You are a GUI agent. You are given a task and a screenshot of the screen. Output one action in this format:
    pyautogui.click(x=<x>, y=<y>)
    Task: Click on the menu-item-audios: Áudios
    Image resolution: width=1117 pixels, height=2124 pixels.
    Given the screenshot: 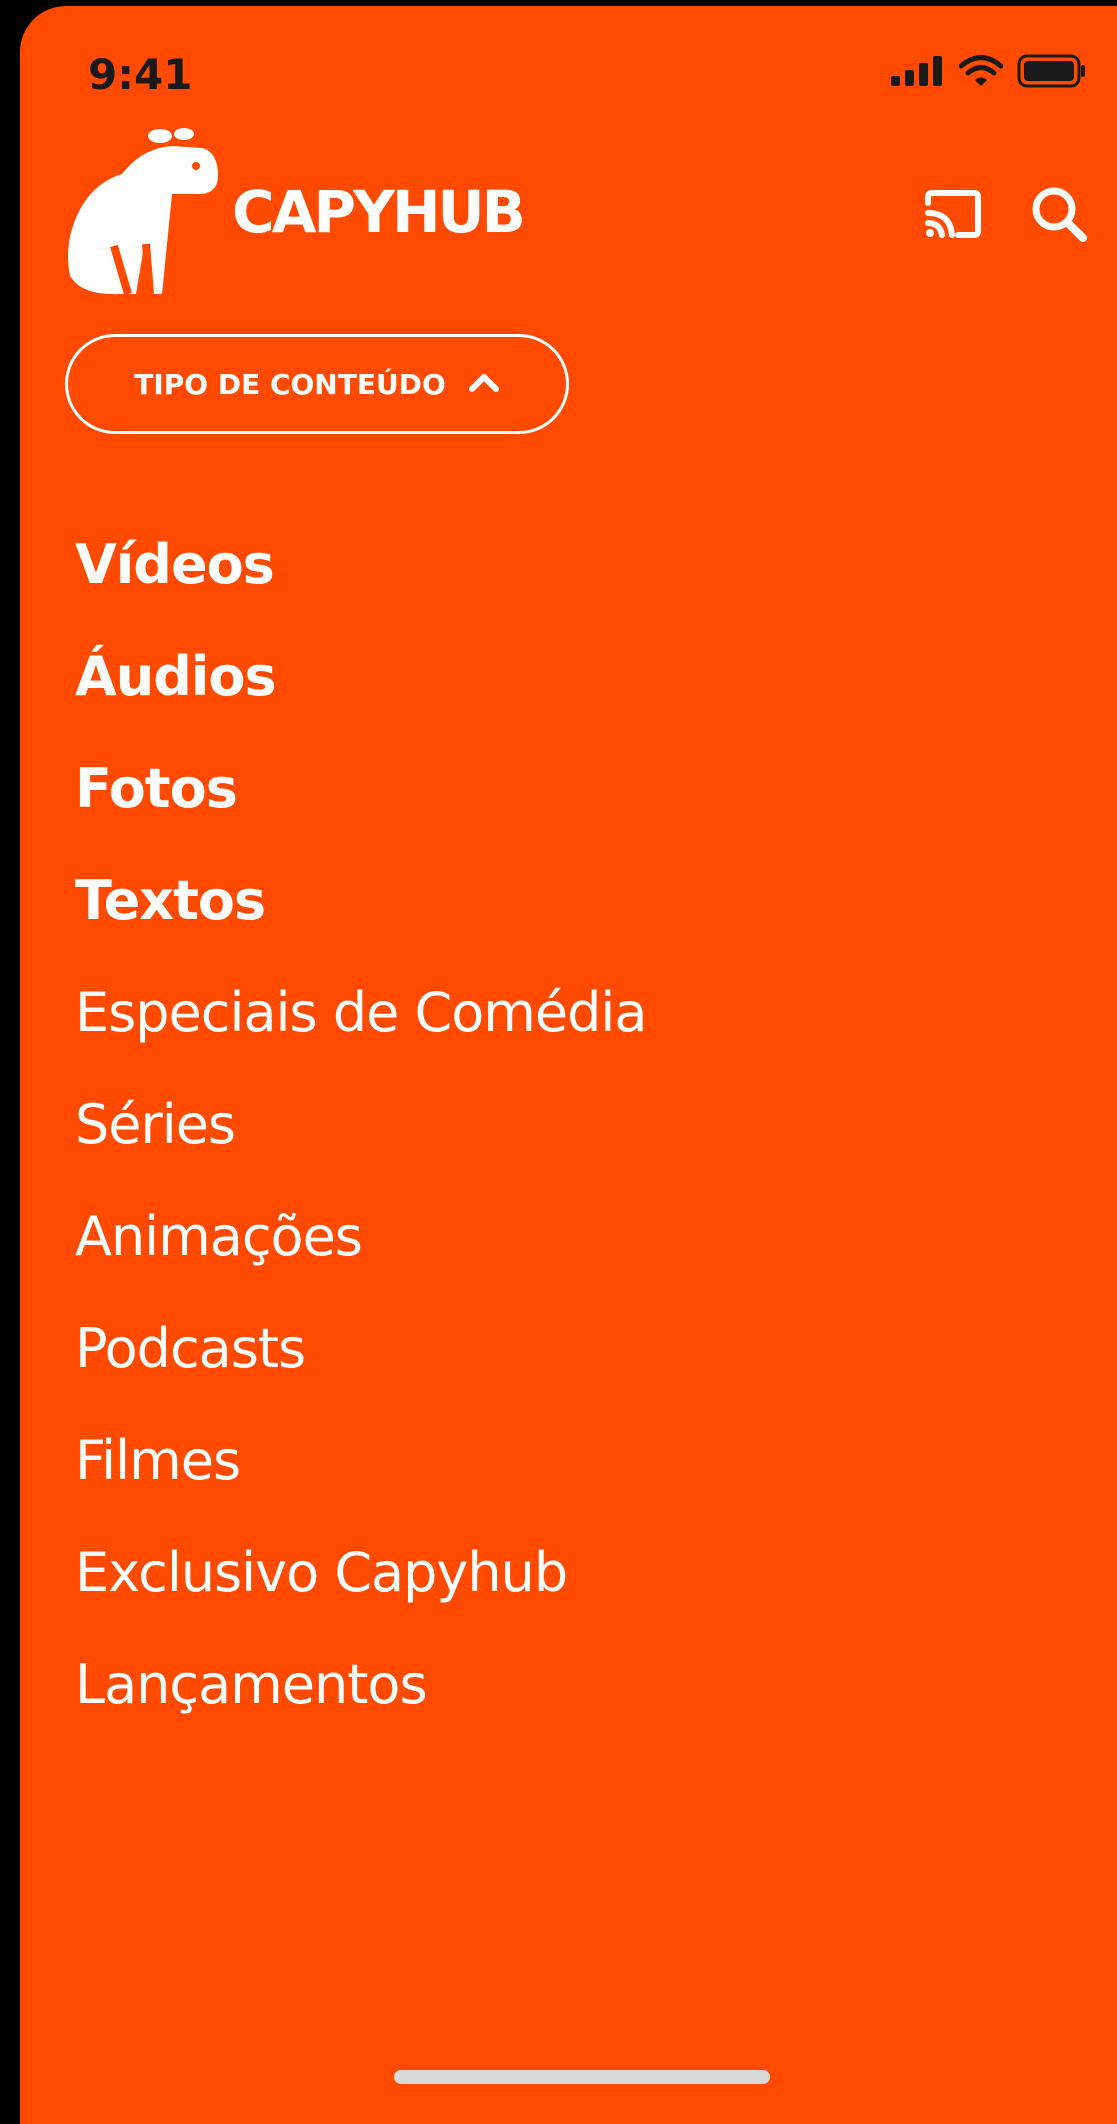 What is the action you would take?
    pyautogui.click(x=360, y=676)
    